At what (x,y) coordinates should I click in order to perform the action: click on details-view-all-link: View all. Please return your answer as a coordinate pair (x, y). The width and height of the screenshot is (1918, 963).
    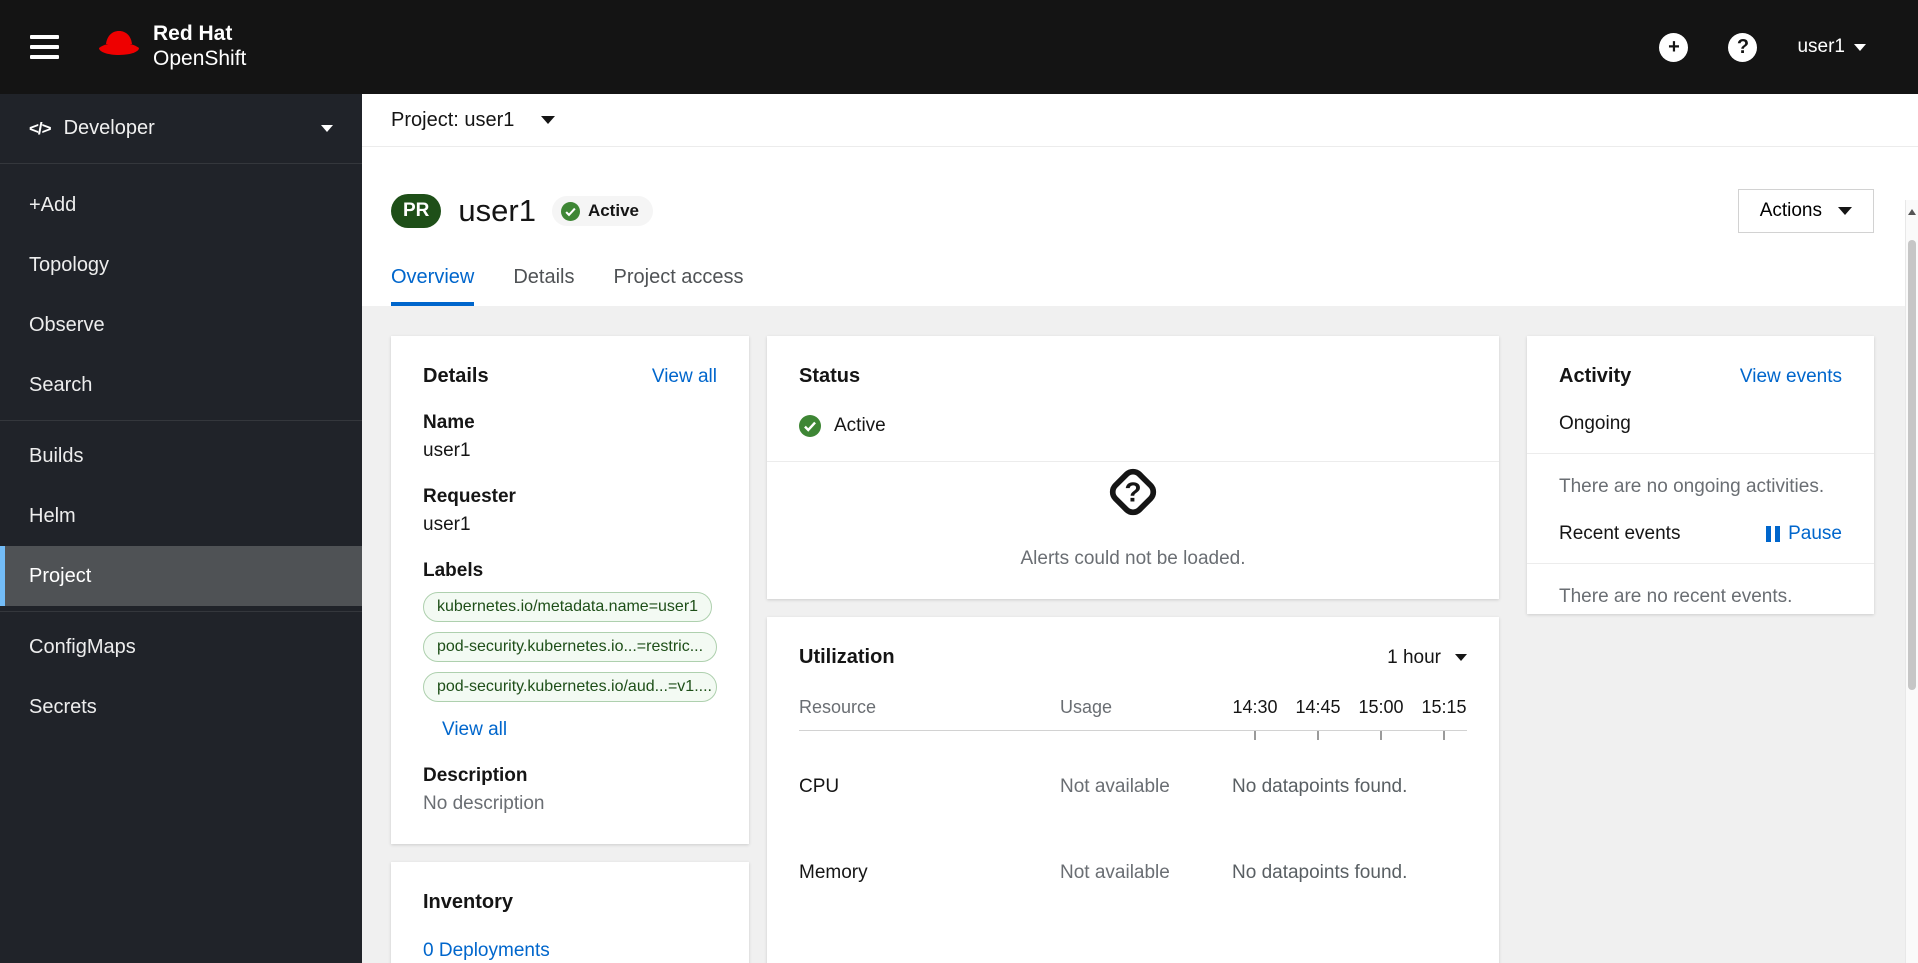
    Looking at the image, I should click on (684, 377).